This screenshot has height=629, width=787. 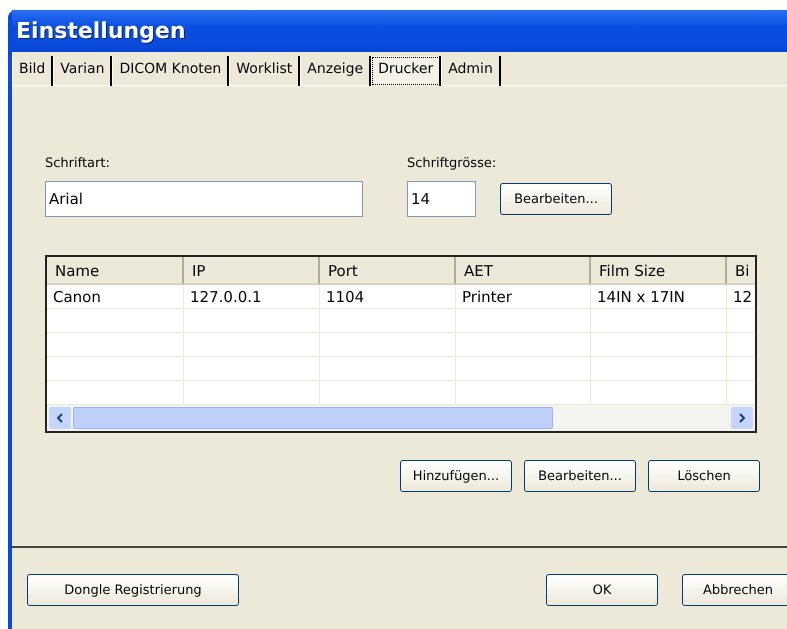 I want to click on column-header: IP, so click(x=252, y=271).